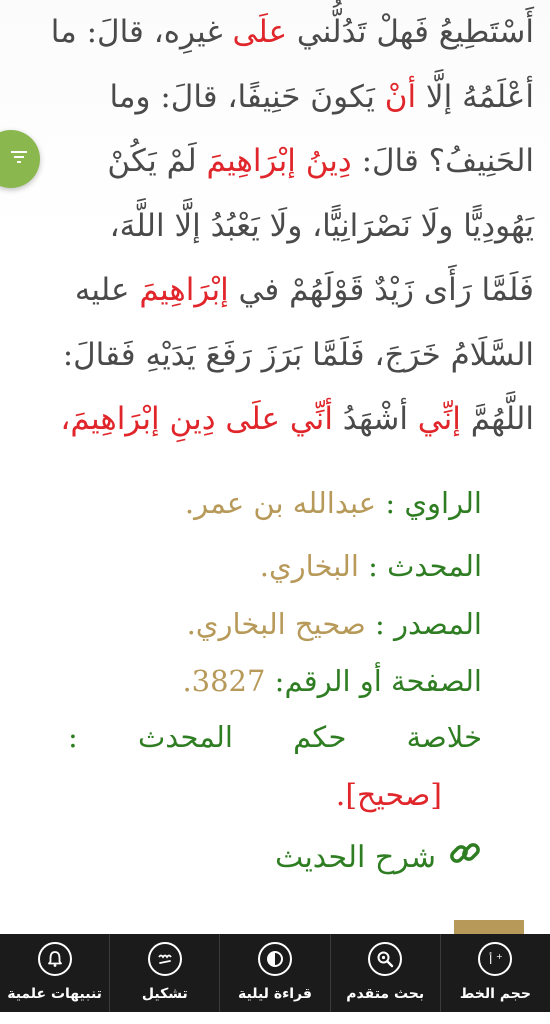  What do you see at coordinates (19, 159) in the screenshot?
I see `filter-icon` at bounding box center [19, 159].